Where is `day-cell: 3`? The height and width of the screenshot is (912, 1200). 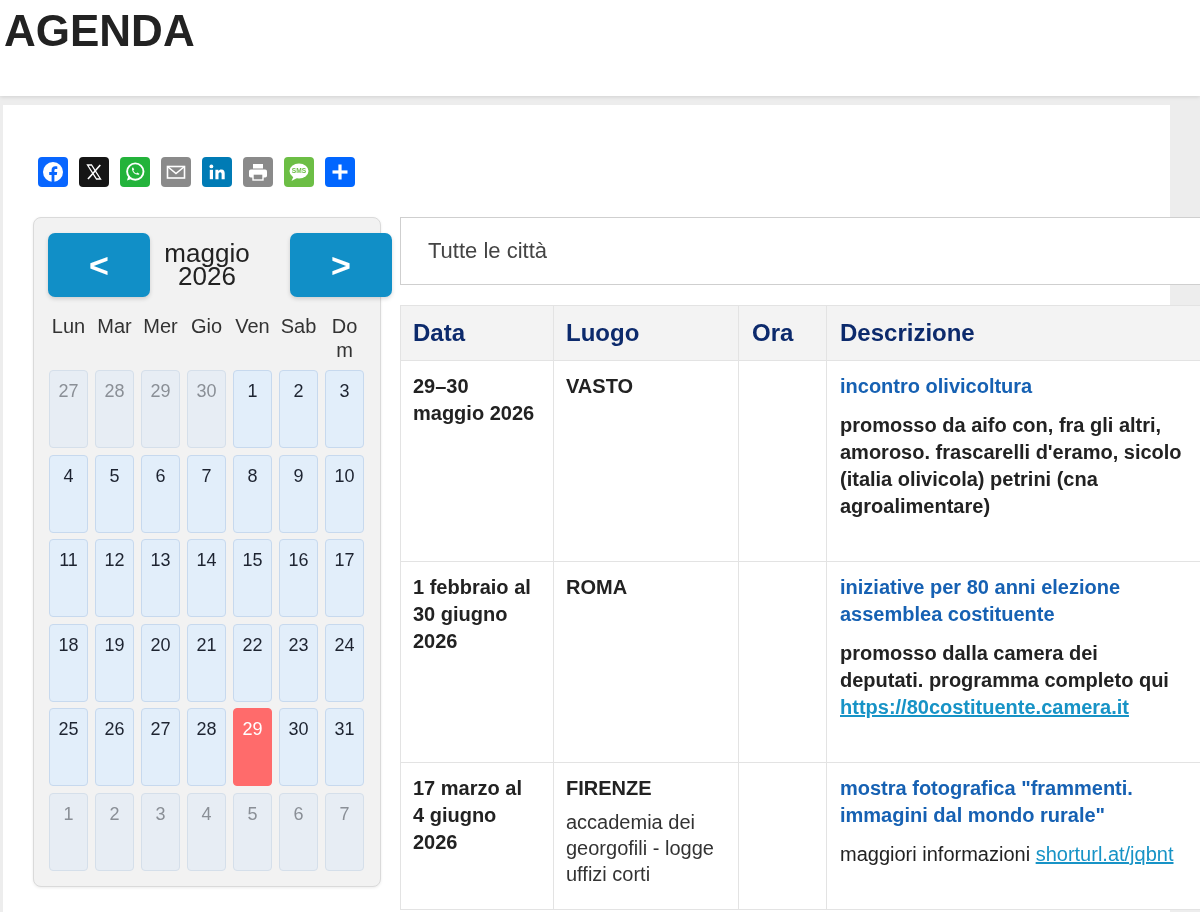
day-cell: 3 is located at coordinates (344, 409).